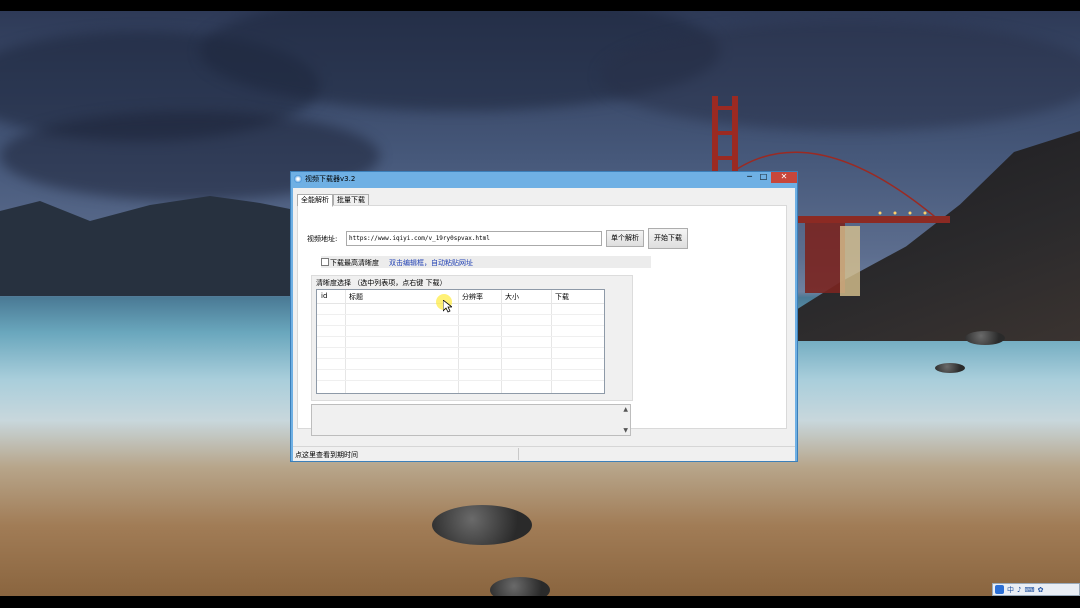  What do you see at coordinates (1041, 590) in the screenshot?
I see `settings-icon: ✿` at bounding box center [1041, 590].